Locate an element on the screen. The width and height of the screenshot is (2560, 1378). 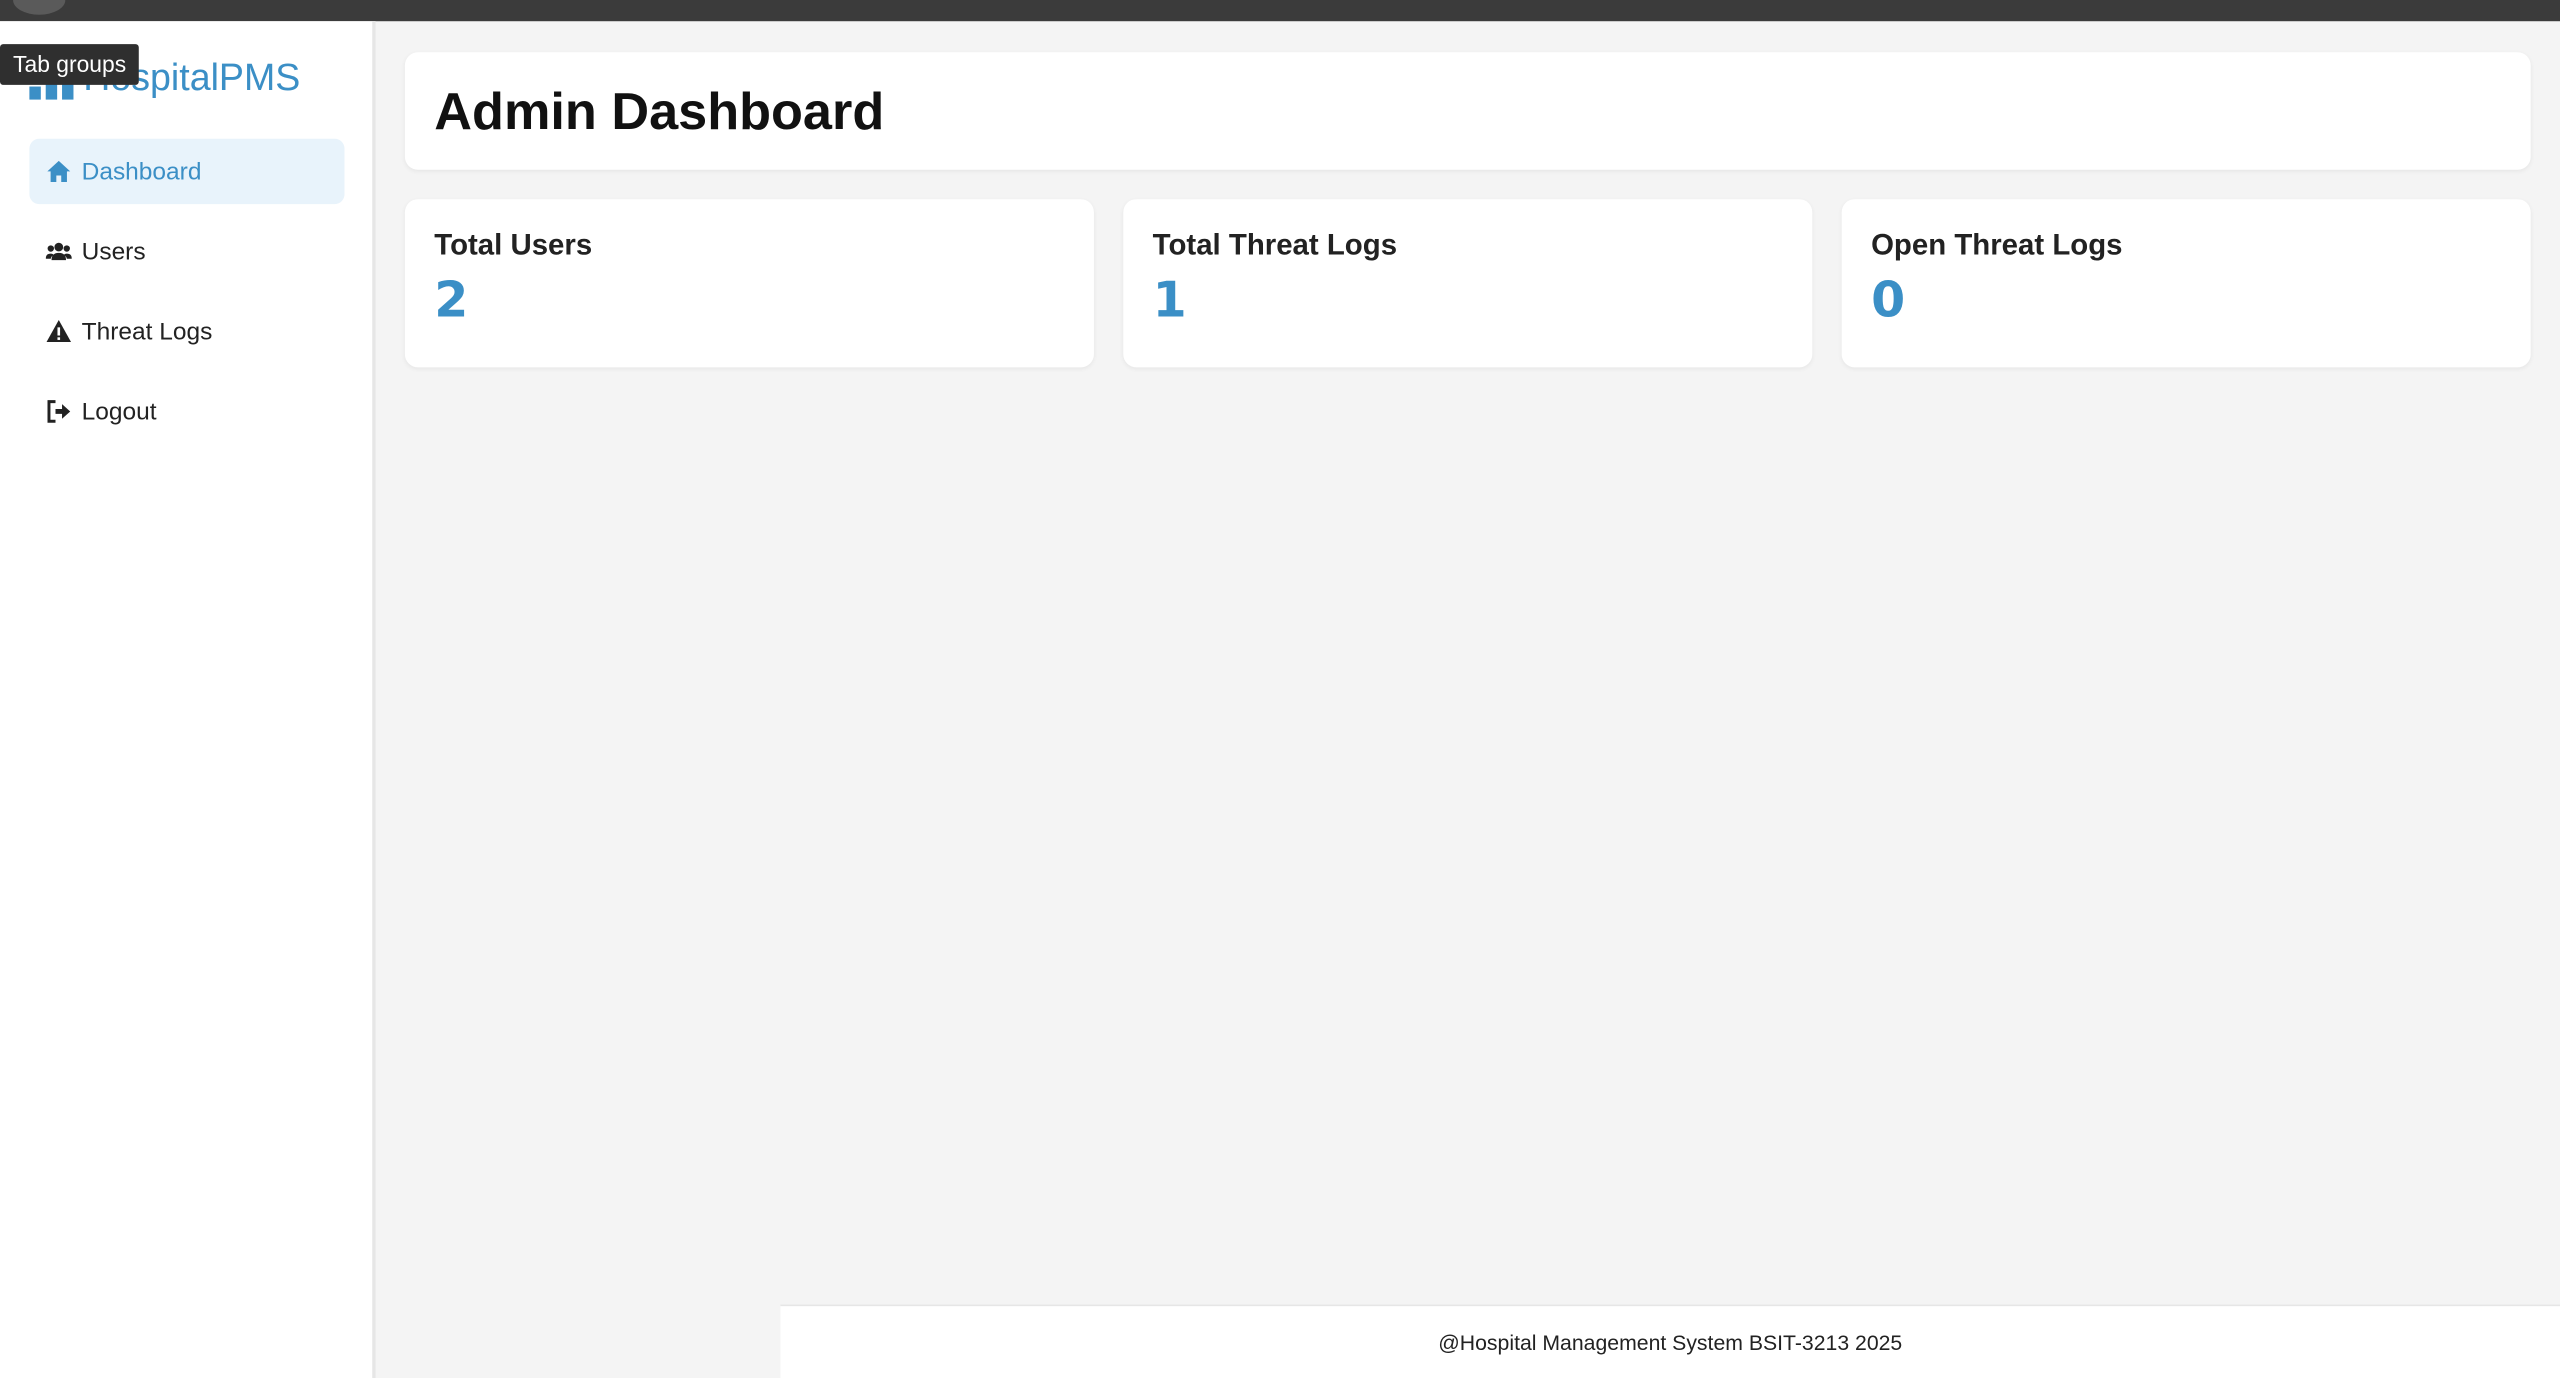
browser-top-bar is located at coordinates (1280, 11).